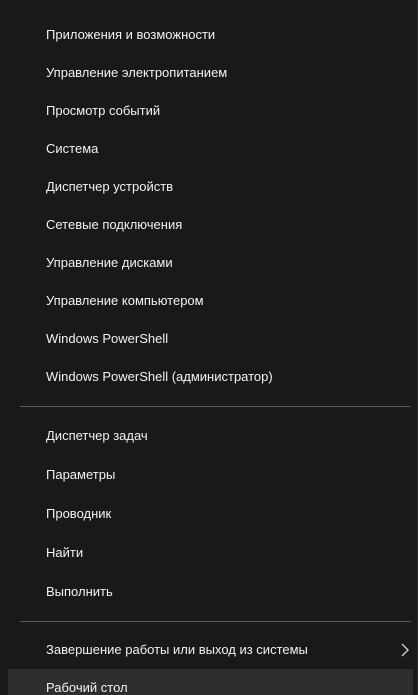 The image size is (418, 695). What do you see at coordinates (208, 149) in the screenshot?
I see `menu-item-system: Система` at bounding box center [208, 149].